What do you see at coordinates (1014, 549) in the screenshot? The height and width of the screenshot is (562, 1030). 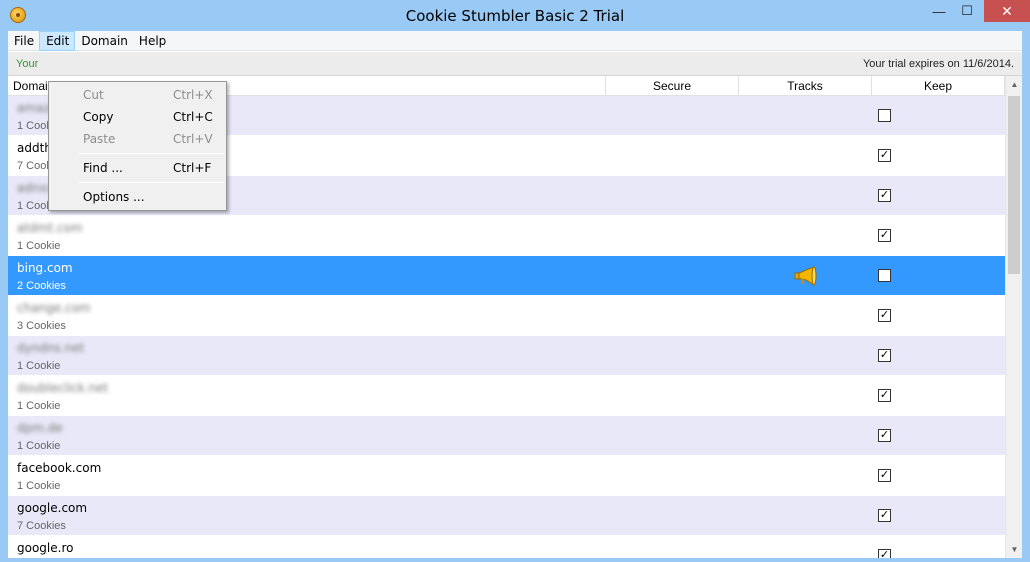 I see `scroll-down-arrow-icon: ▼` at bounding box center [1014, 549].